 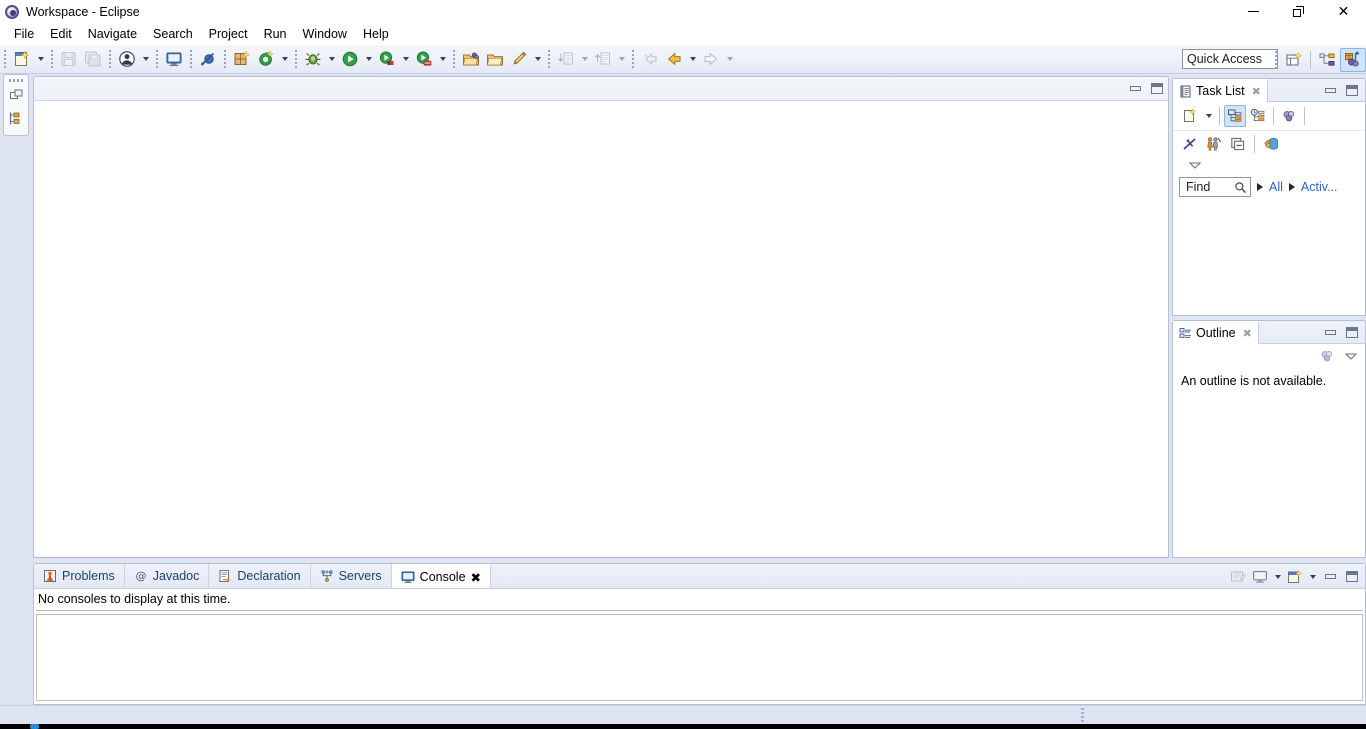 What do you see at coordinates (1238, 144) in the screenshot?
I see `collapse-all-icon` at bounding box center [1238, 144].